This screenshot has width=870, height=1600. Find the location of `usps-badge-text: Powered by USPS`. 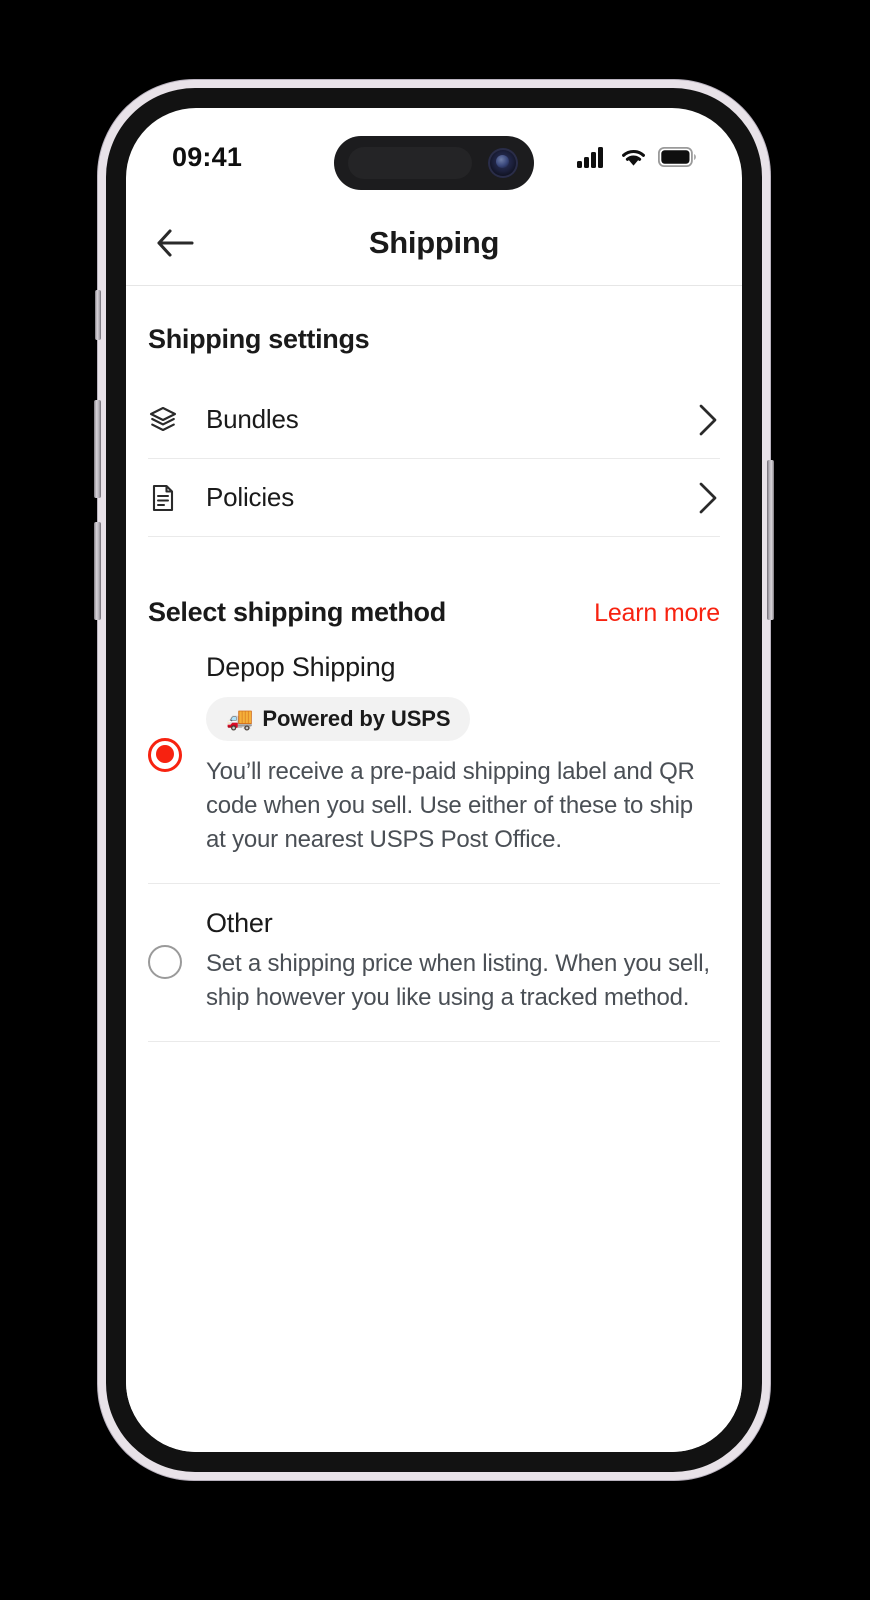

usps-badge-text: Powered by USPS is located at coordinates (356, 718).